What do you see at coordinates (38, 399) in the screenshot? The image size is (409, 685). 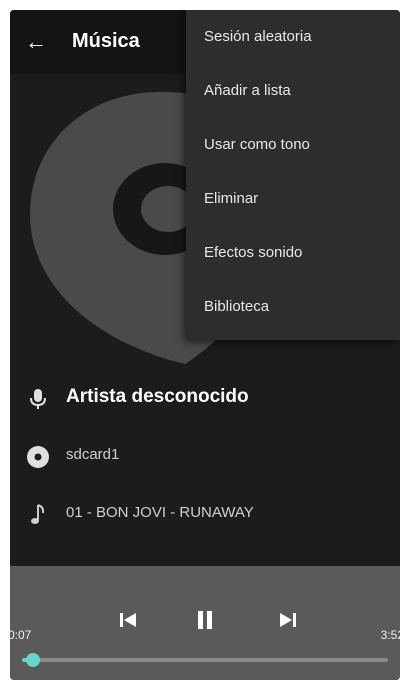 I see `microphone-icon` at bounding box center [38, 399].